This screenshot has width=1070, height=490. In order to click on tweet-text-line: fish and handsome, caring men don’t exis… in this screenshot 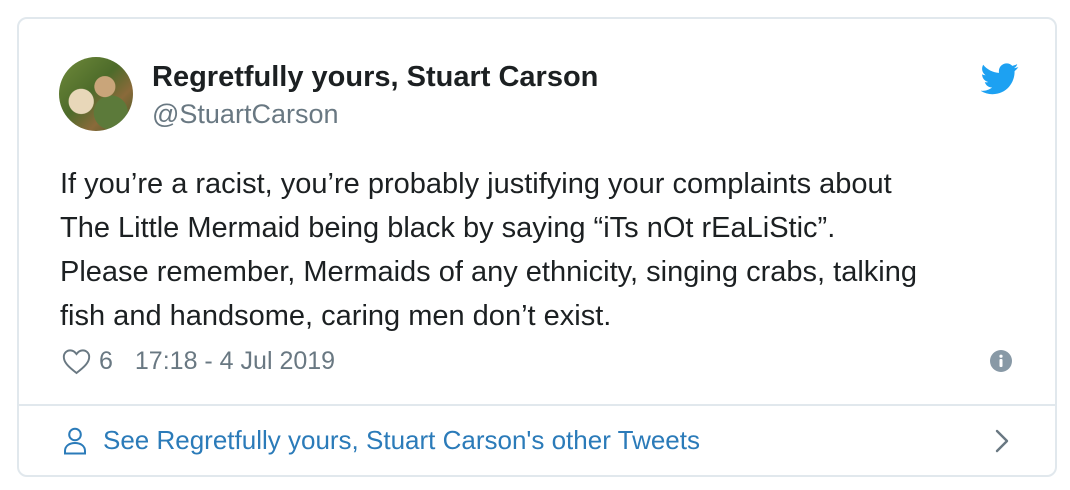, I will do `click(336, 316)`.